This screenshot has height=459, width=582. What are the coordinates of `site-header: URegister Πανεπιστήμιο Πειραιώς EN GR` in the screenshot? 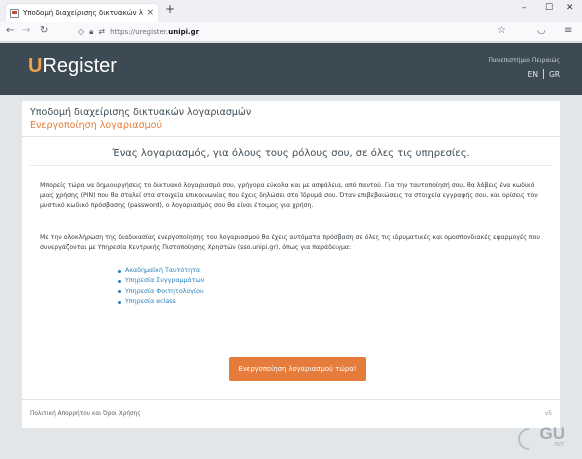 It's located at (291, 69).